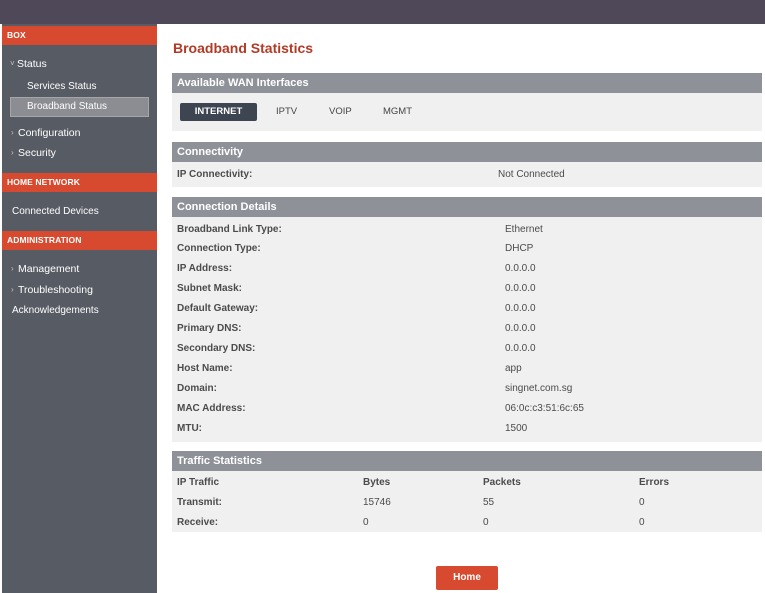 This screenshot has width=765, height=593. Describe the element at coordinates (467, 501) in the screenshot. I see `traffic-statistics-panel` at that location.